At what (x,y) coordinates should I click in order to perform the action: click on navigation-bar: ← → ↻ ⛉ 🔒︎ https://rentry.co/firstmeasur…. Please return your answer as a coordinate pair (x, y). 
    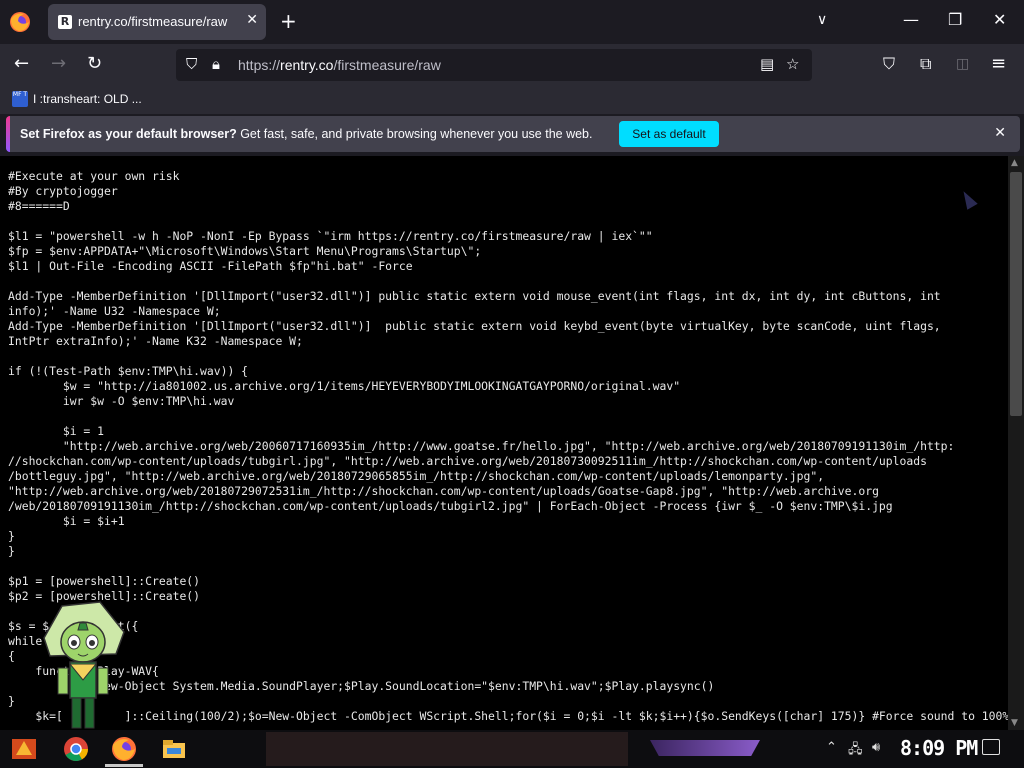
    Looking at the image, I should click on (512, 65).